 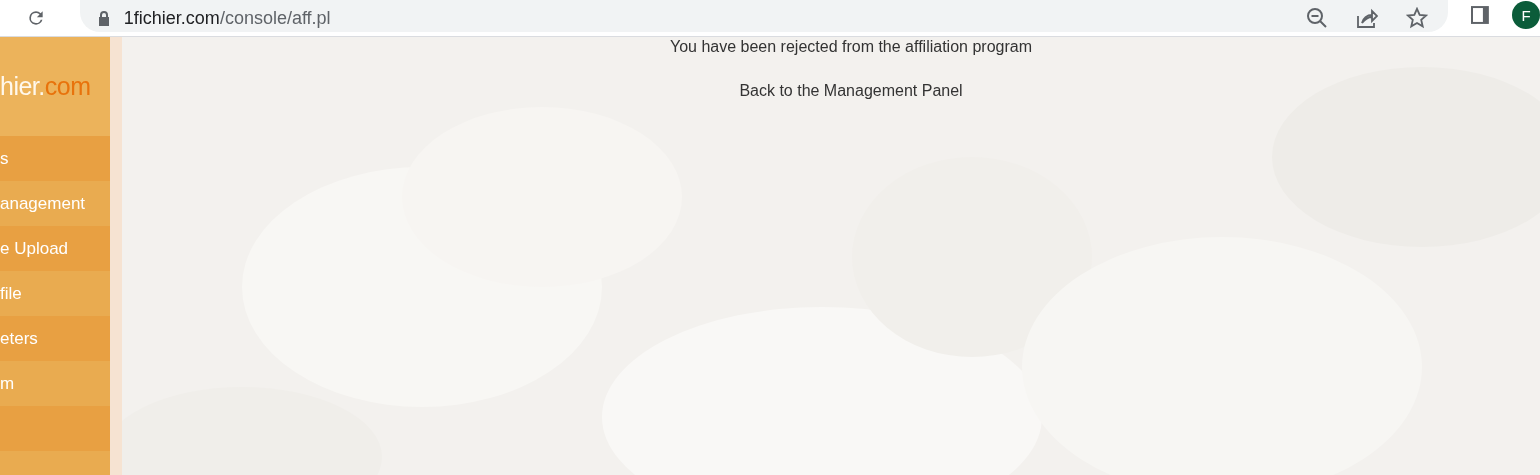 What do you see at coordinates (1417, 18) in the screenshot?
I see `star-icon` at bounding box center [1417, 18].